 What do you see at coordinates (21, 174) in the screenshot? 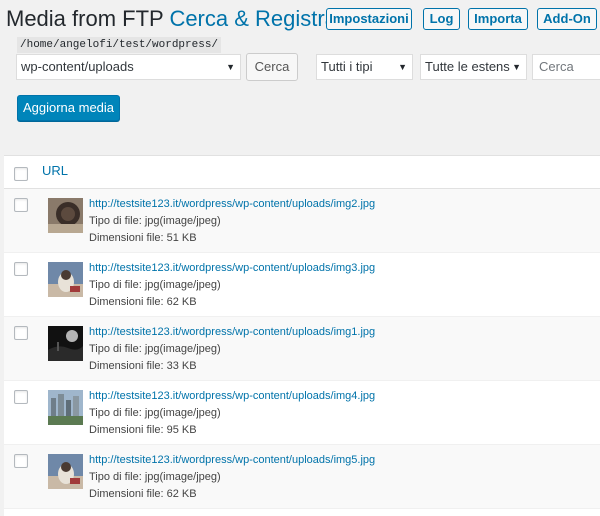
I see `select-all-checkbox` at bounding box center [21, 174].